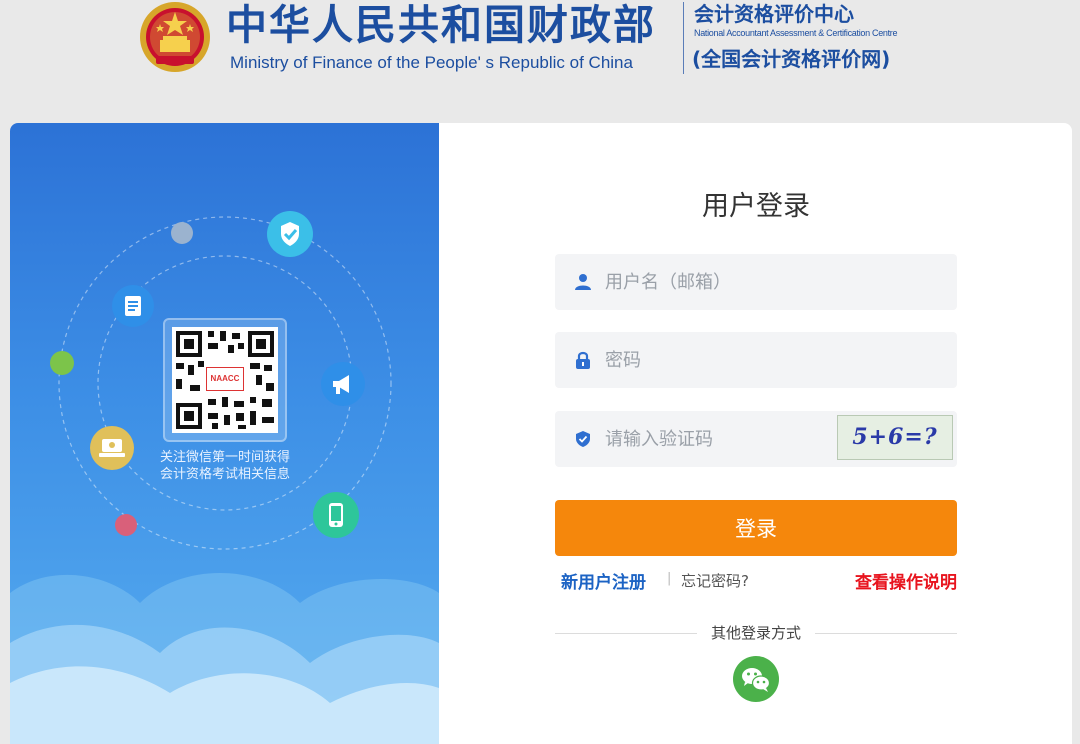  Describe the element at coordinates (225, 466) in the screenshot. I see `qr-caption: 关注微信第一时间获得 会计资格考试相关信息` at that location.